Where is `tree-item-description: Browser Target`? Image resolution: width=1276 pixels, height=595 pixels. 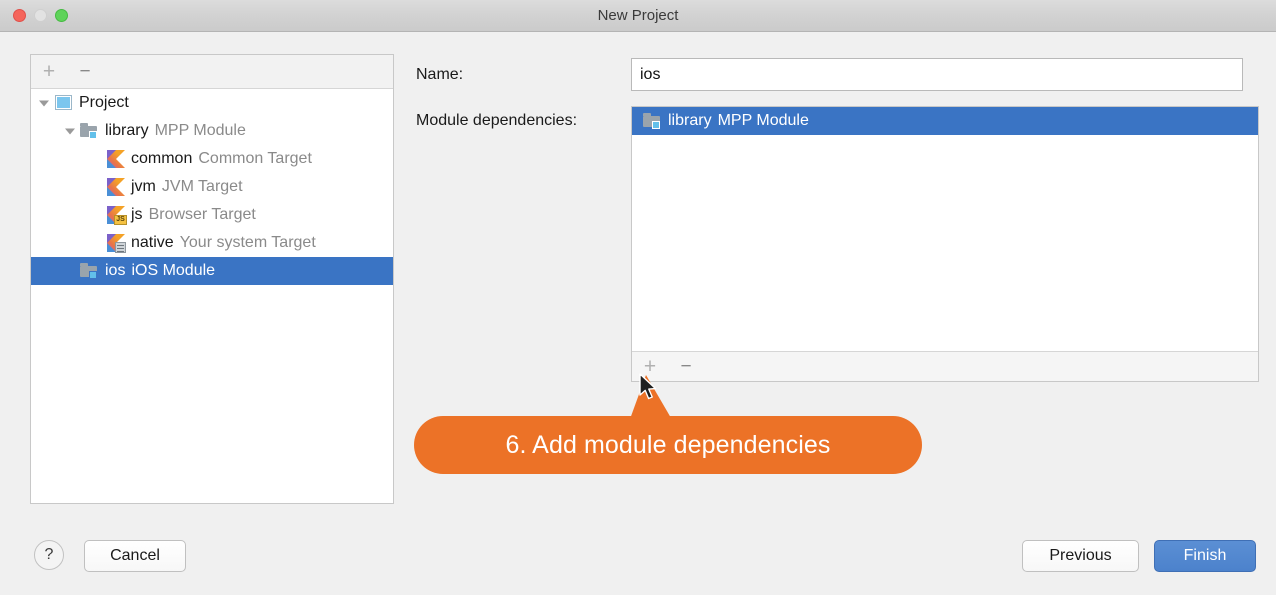 tree-item-description: Browser Target is located at coordinates (202, 214).